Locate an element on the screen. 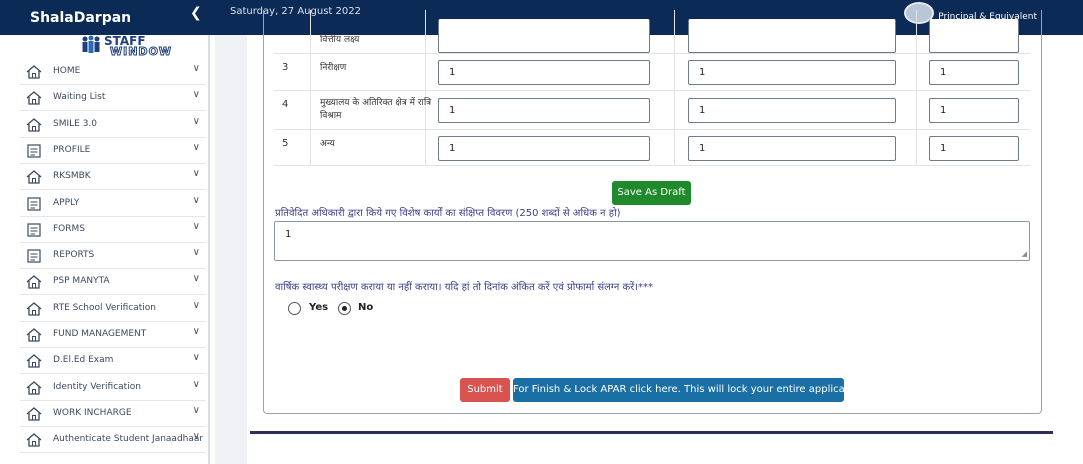  sidebar-item: WORK INCHARGE ∨ is located at coordinates (113, 414).